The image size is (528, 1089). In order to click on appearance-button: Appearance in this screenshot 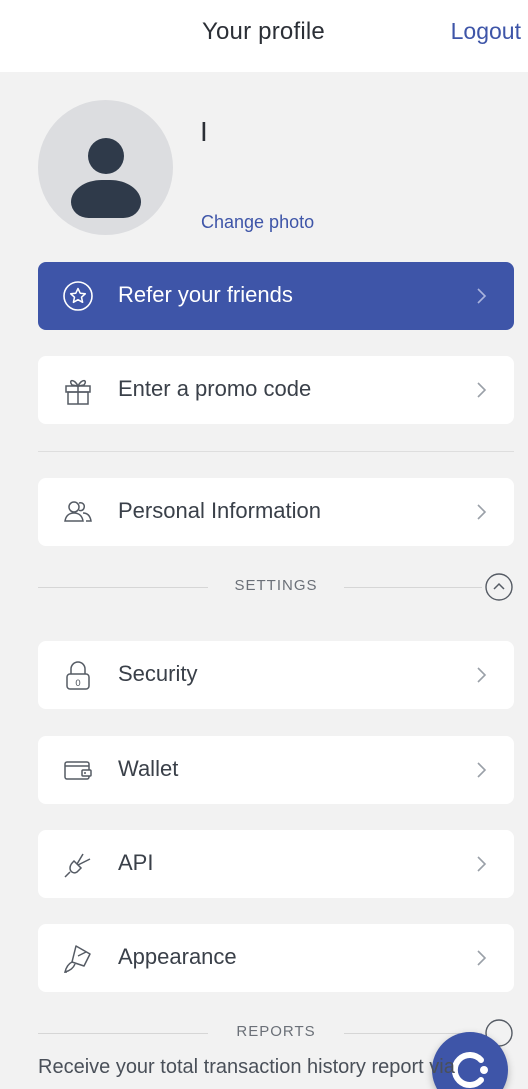, I will do `click(276, 958)`.